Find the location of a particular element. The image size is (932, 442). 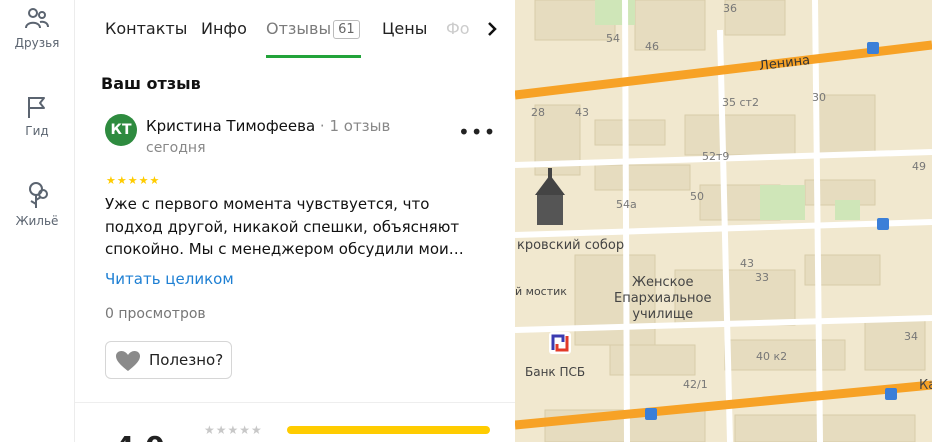

house-number: 36 is located at coordinates (730, 8).